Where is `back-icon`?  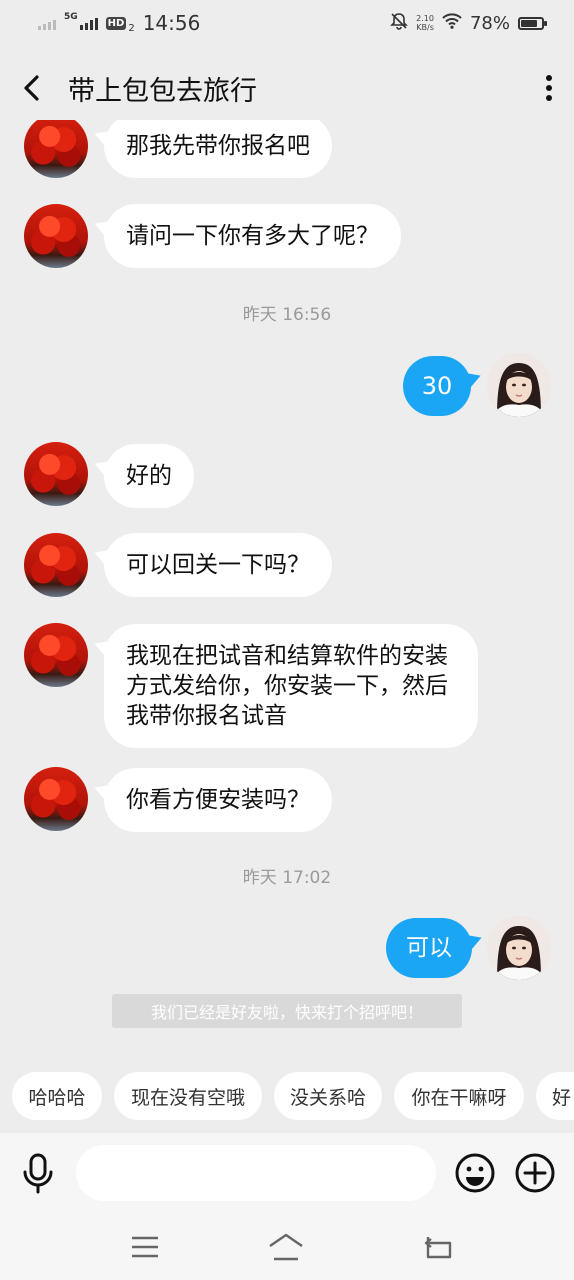 back-icon is located at coordinates (438, 1248).